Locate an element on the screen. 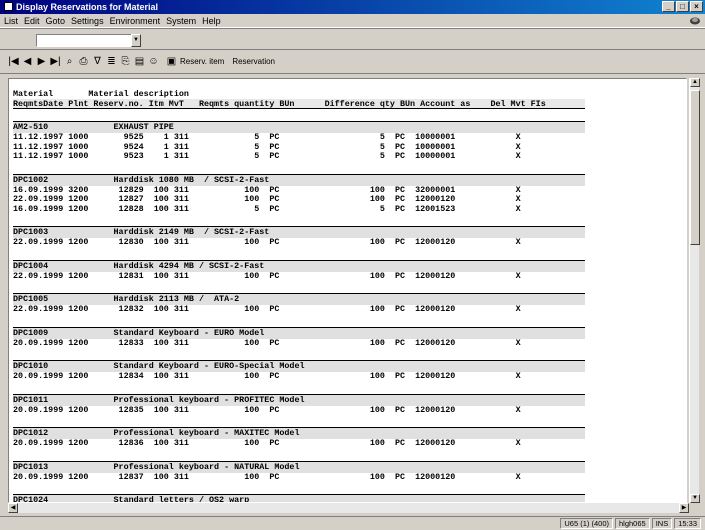 The width and height of the screenshot is (705, 530). status-host: hlgh065 is located at coordinates (632, 523).